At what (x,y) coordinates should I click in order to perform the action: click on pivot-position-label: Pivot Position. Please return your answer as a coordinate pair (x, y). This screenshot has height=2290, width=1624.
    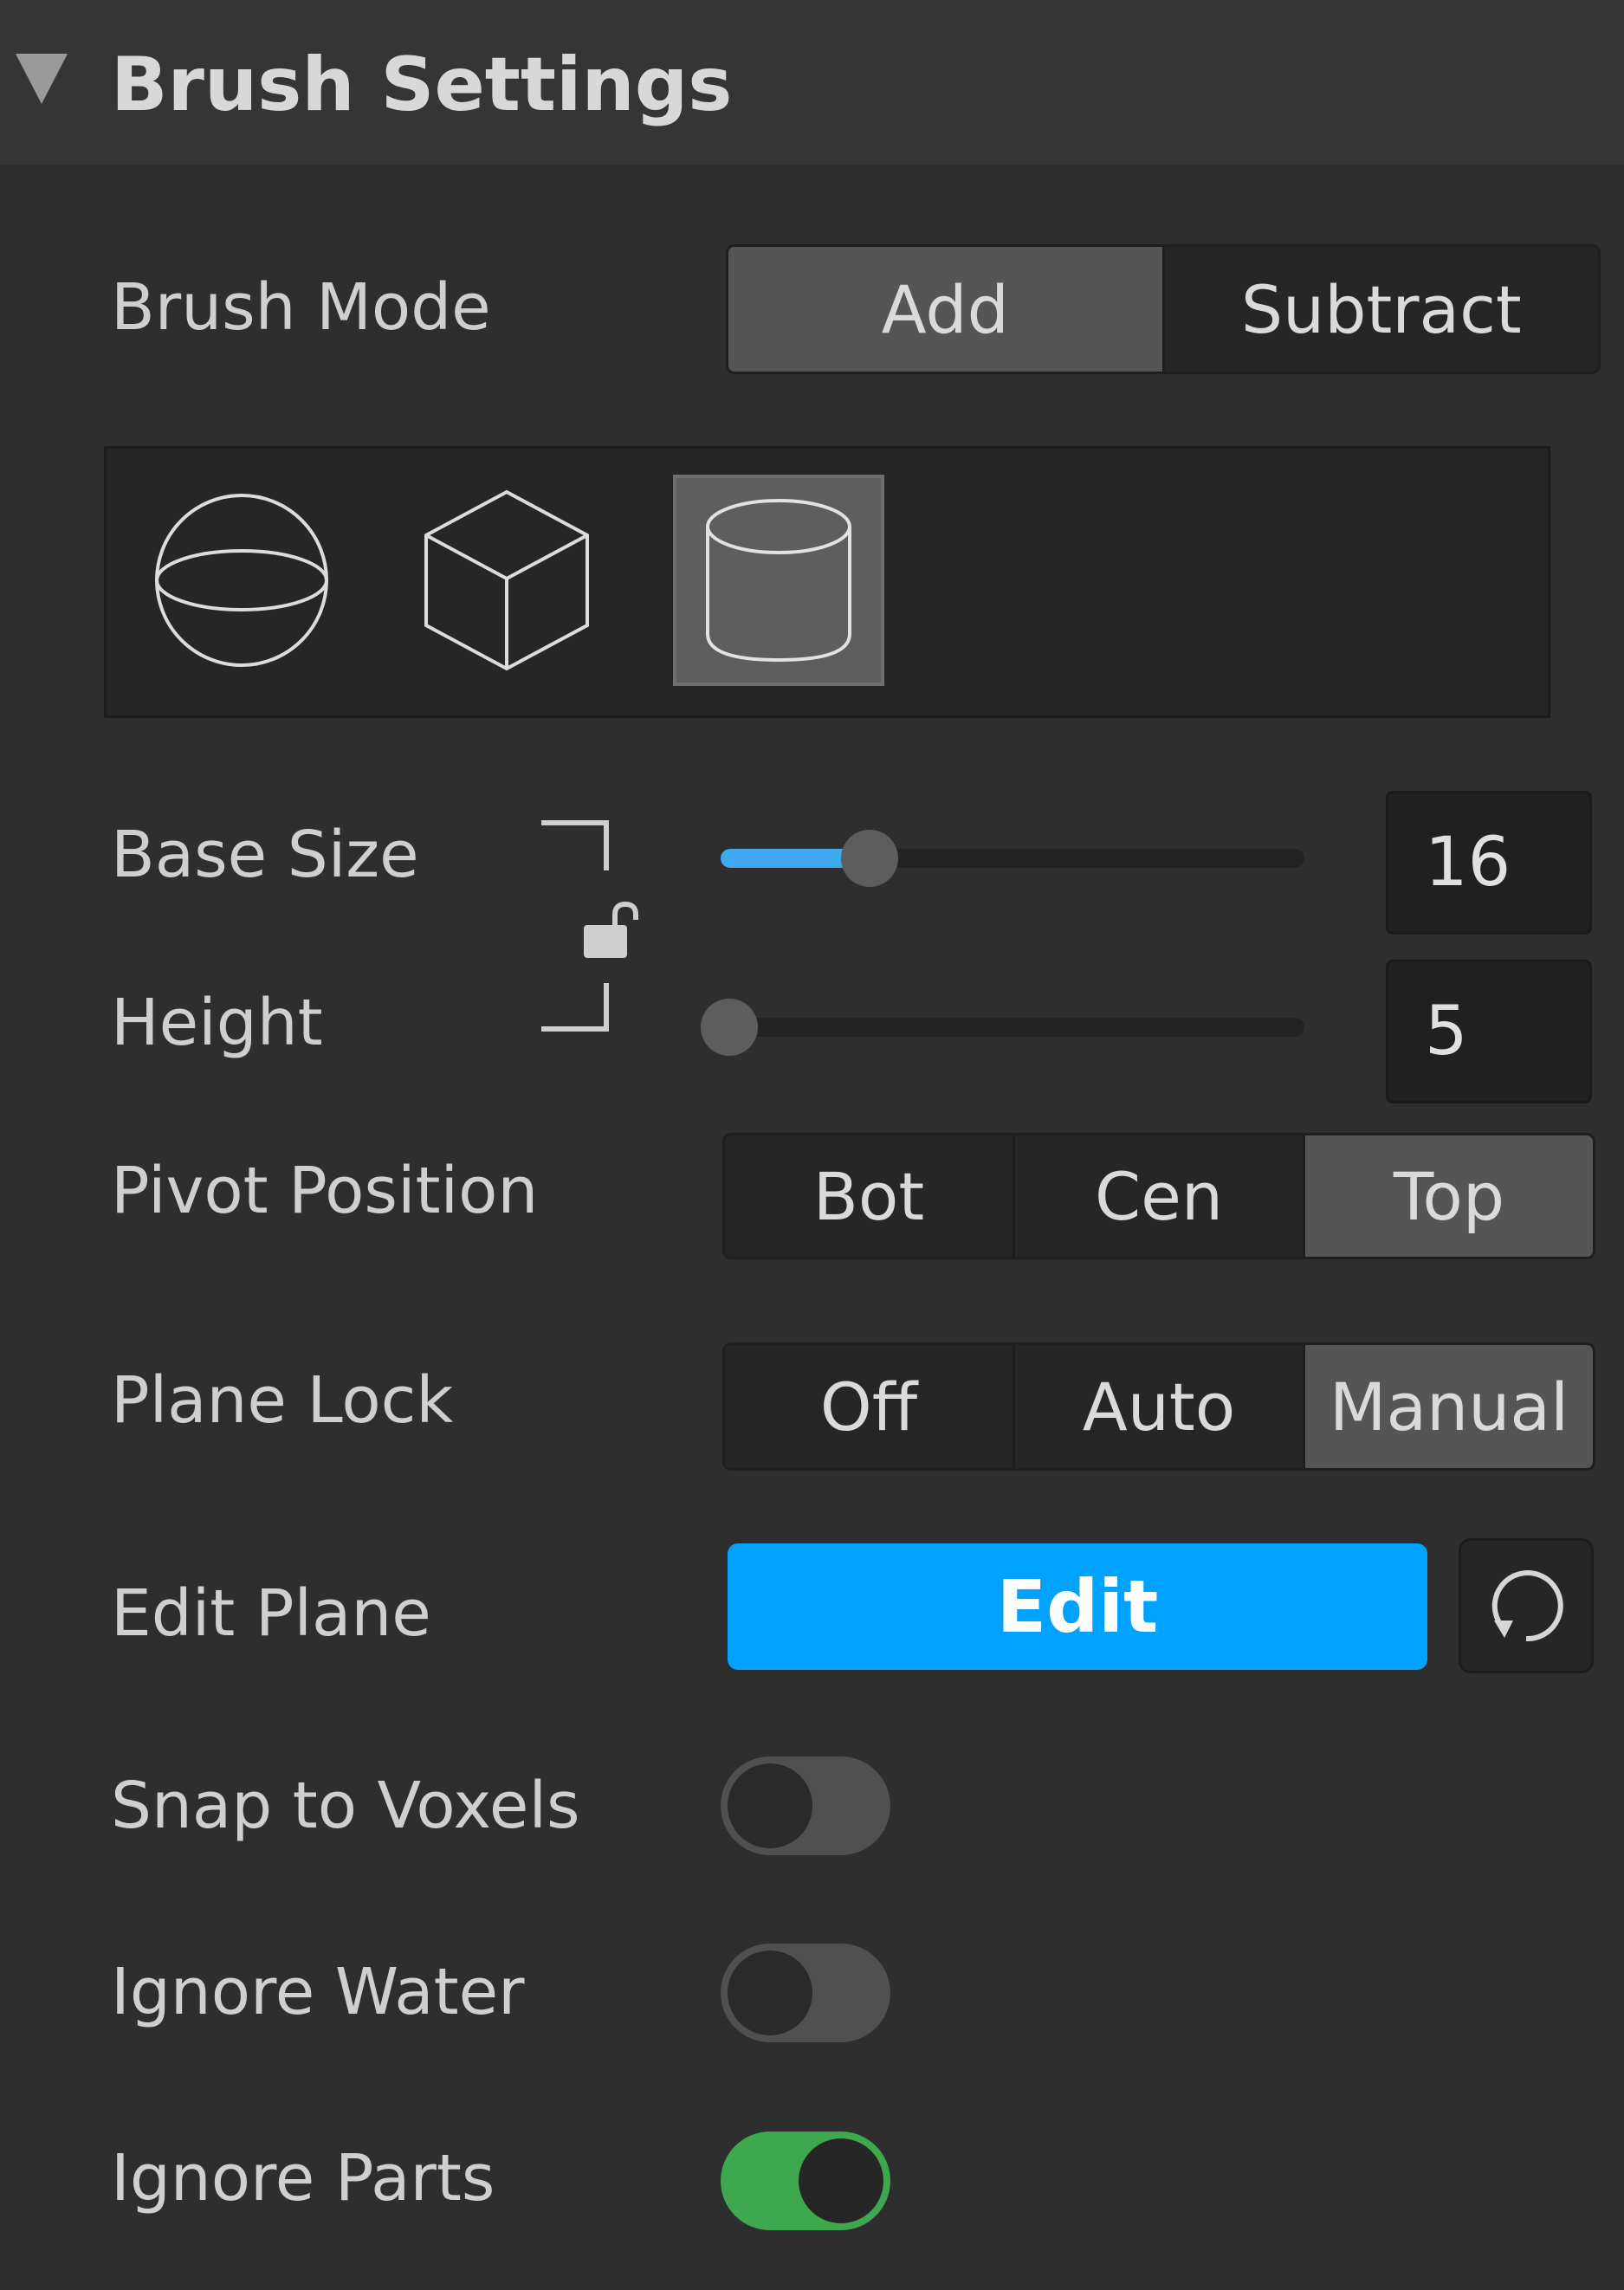
    Looking at the image, I should click on (325, 1191).